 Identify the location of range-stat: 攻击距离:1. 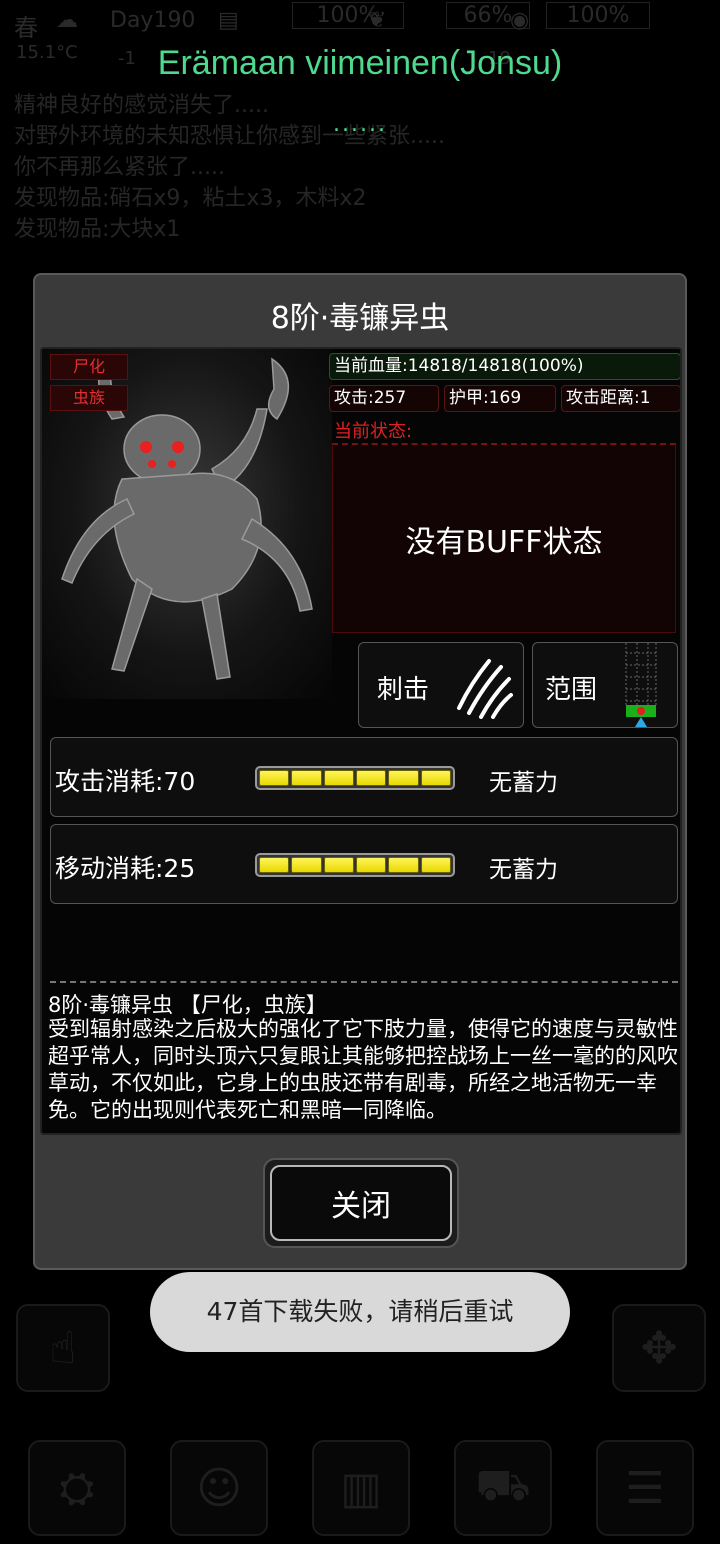
(620, 398).